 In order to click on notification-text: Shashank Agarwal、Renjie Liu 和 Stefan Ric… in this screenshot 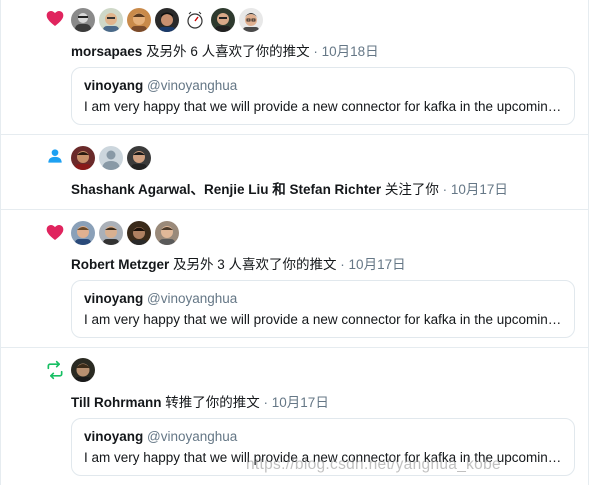, I will do `click(289, 190)`.